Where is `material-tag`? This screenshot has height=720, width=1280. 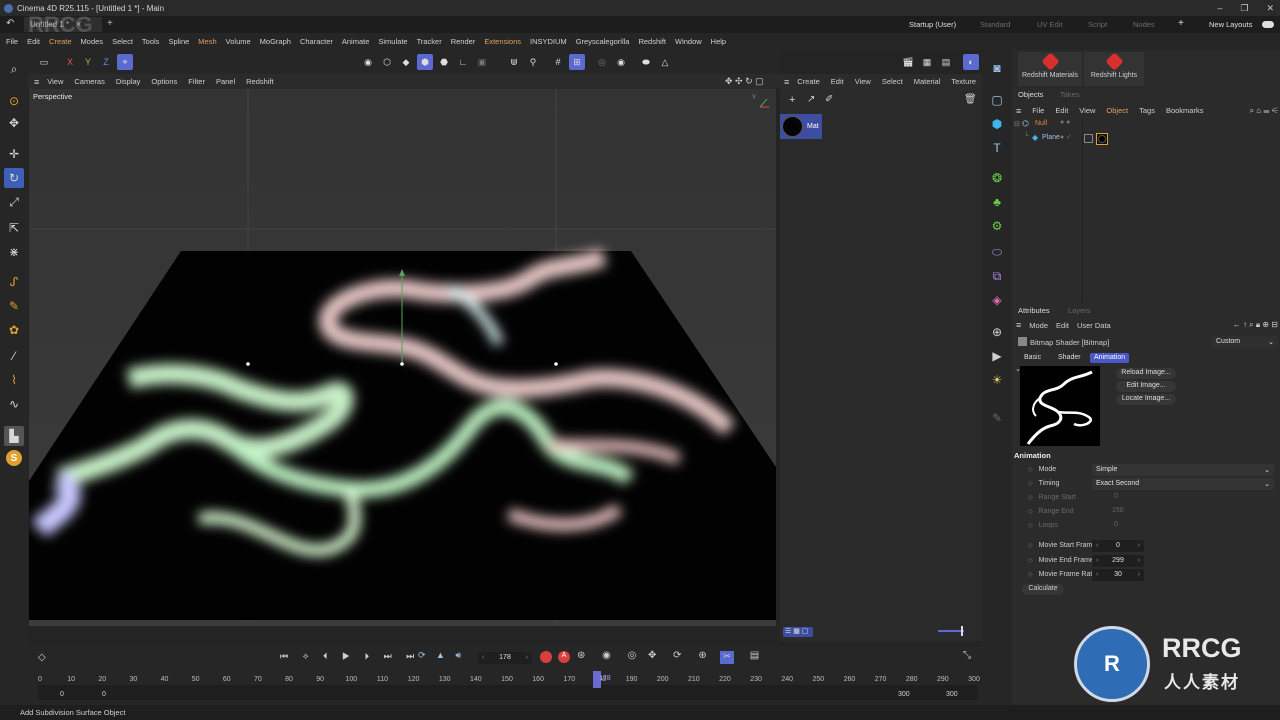
material-tag is located at coordinates (1102, 139).